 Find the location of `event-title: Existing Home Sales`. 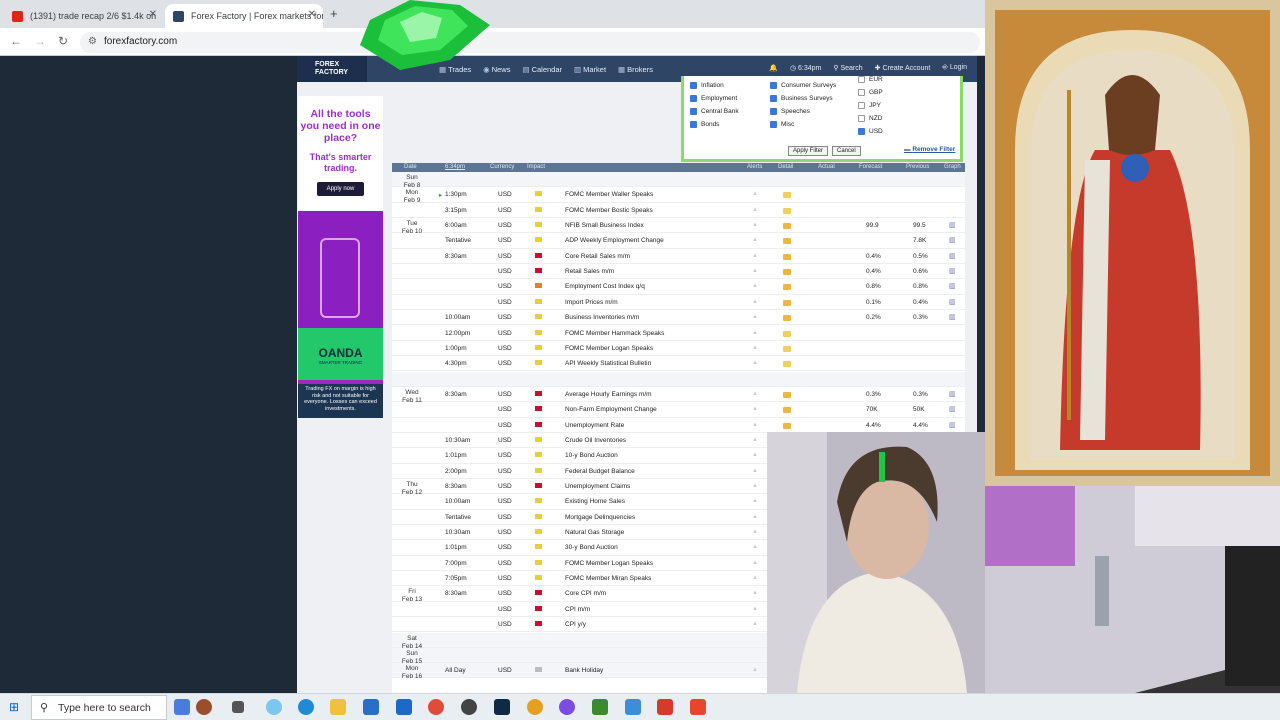

event-title: Existing Home Sales is located at coordinates (595, 501).